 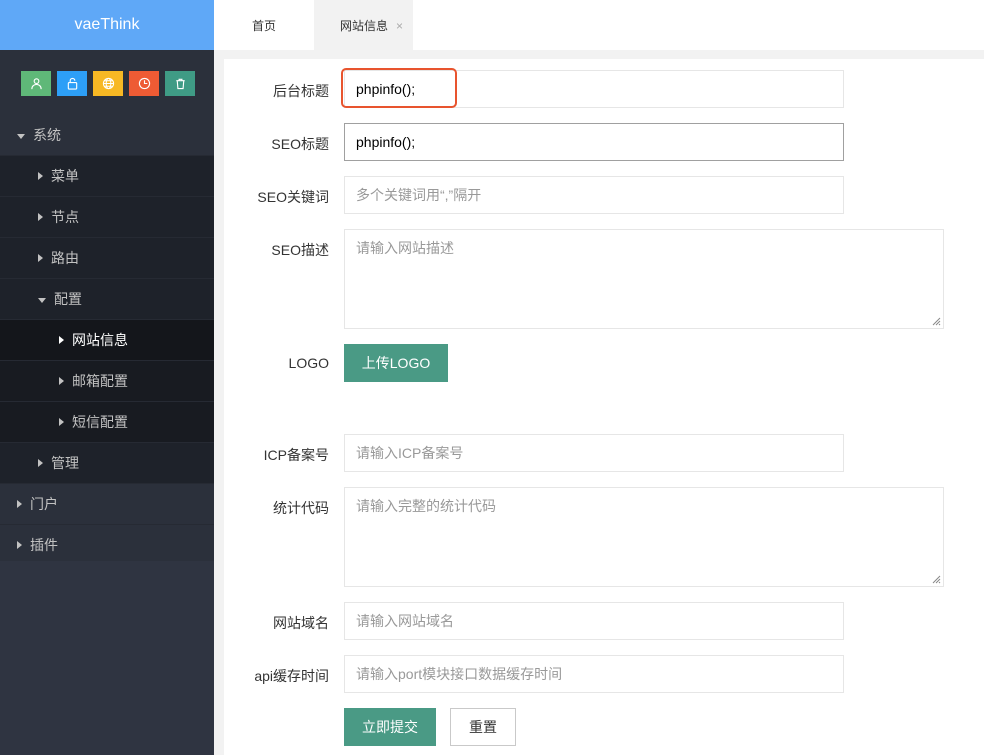 I want to click on nav-node: 节点, so click(x=107, y=217).